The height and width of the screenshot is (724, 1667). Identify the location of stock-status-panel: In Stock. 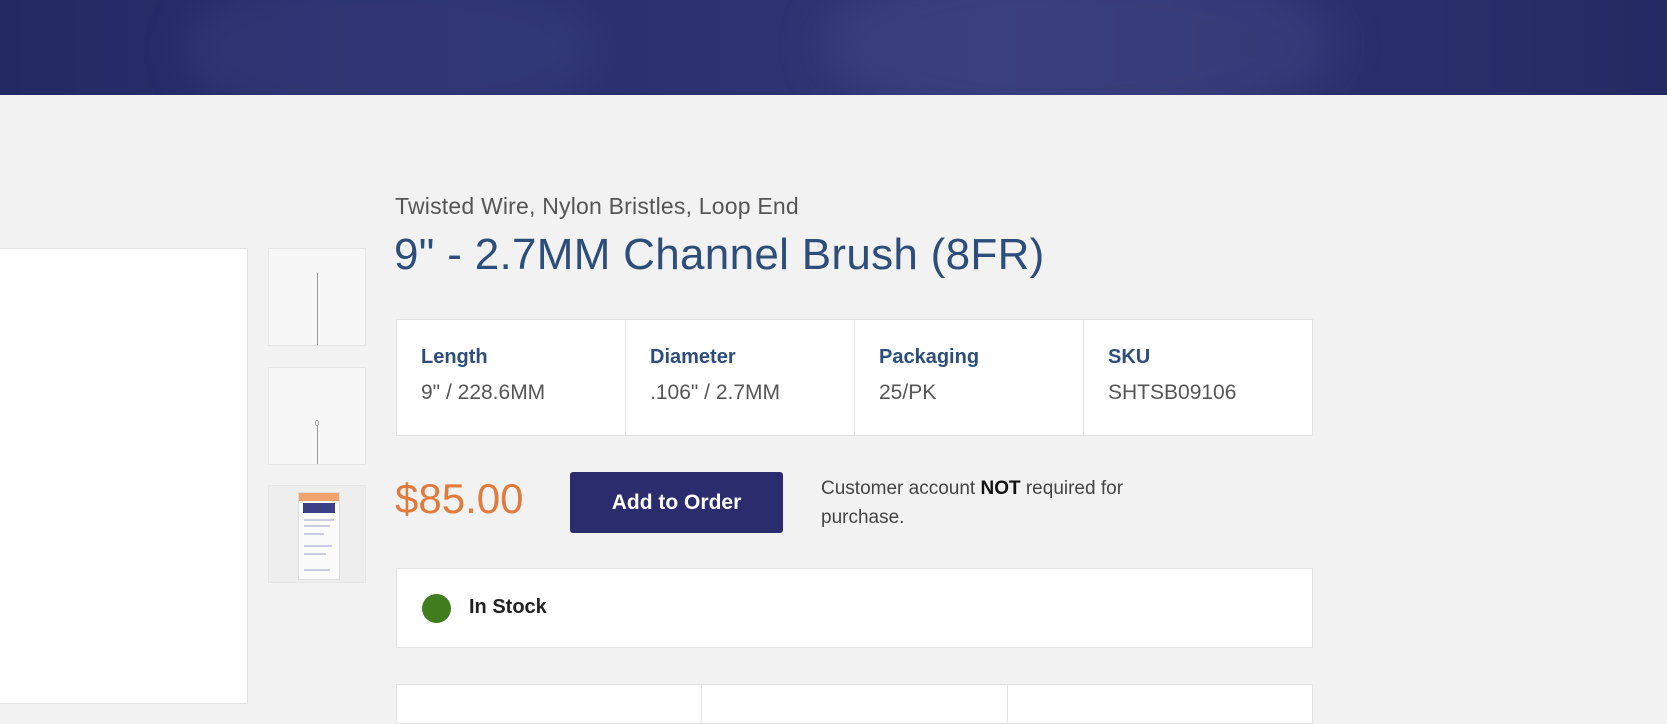
(854, 608).